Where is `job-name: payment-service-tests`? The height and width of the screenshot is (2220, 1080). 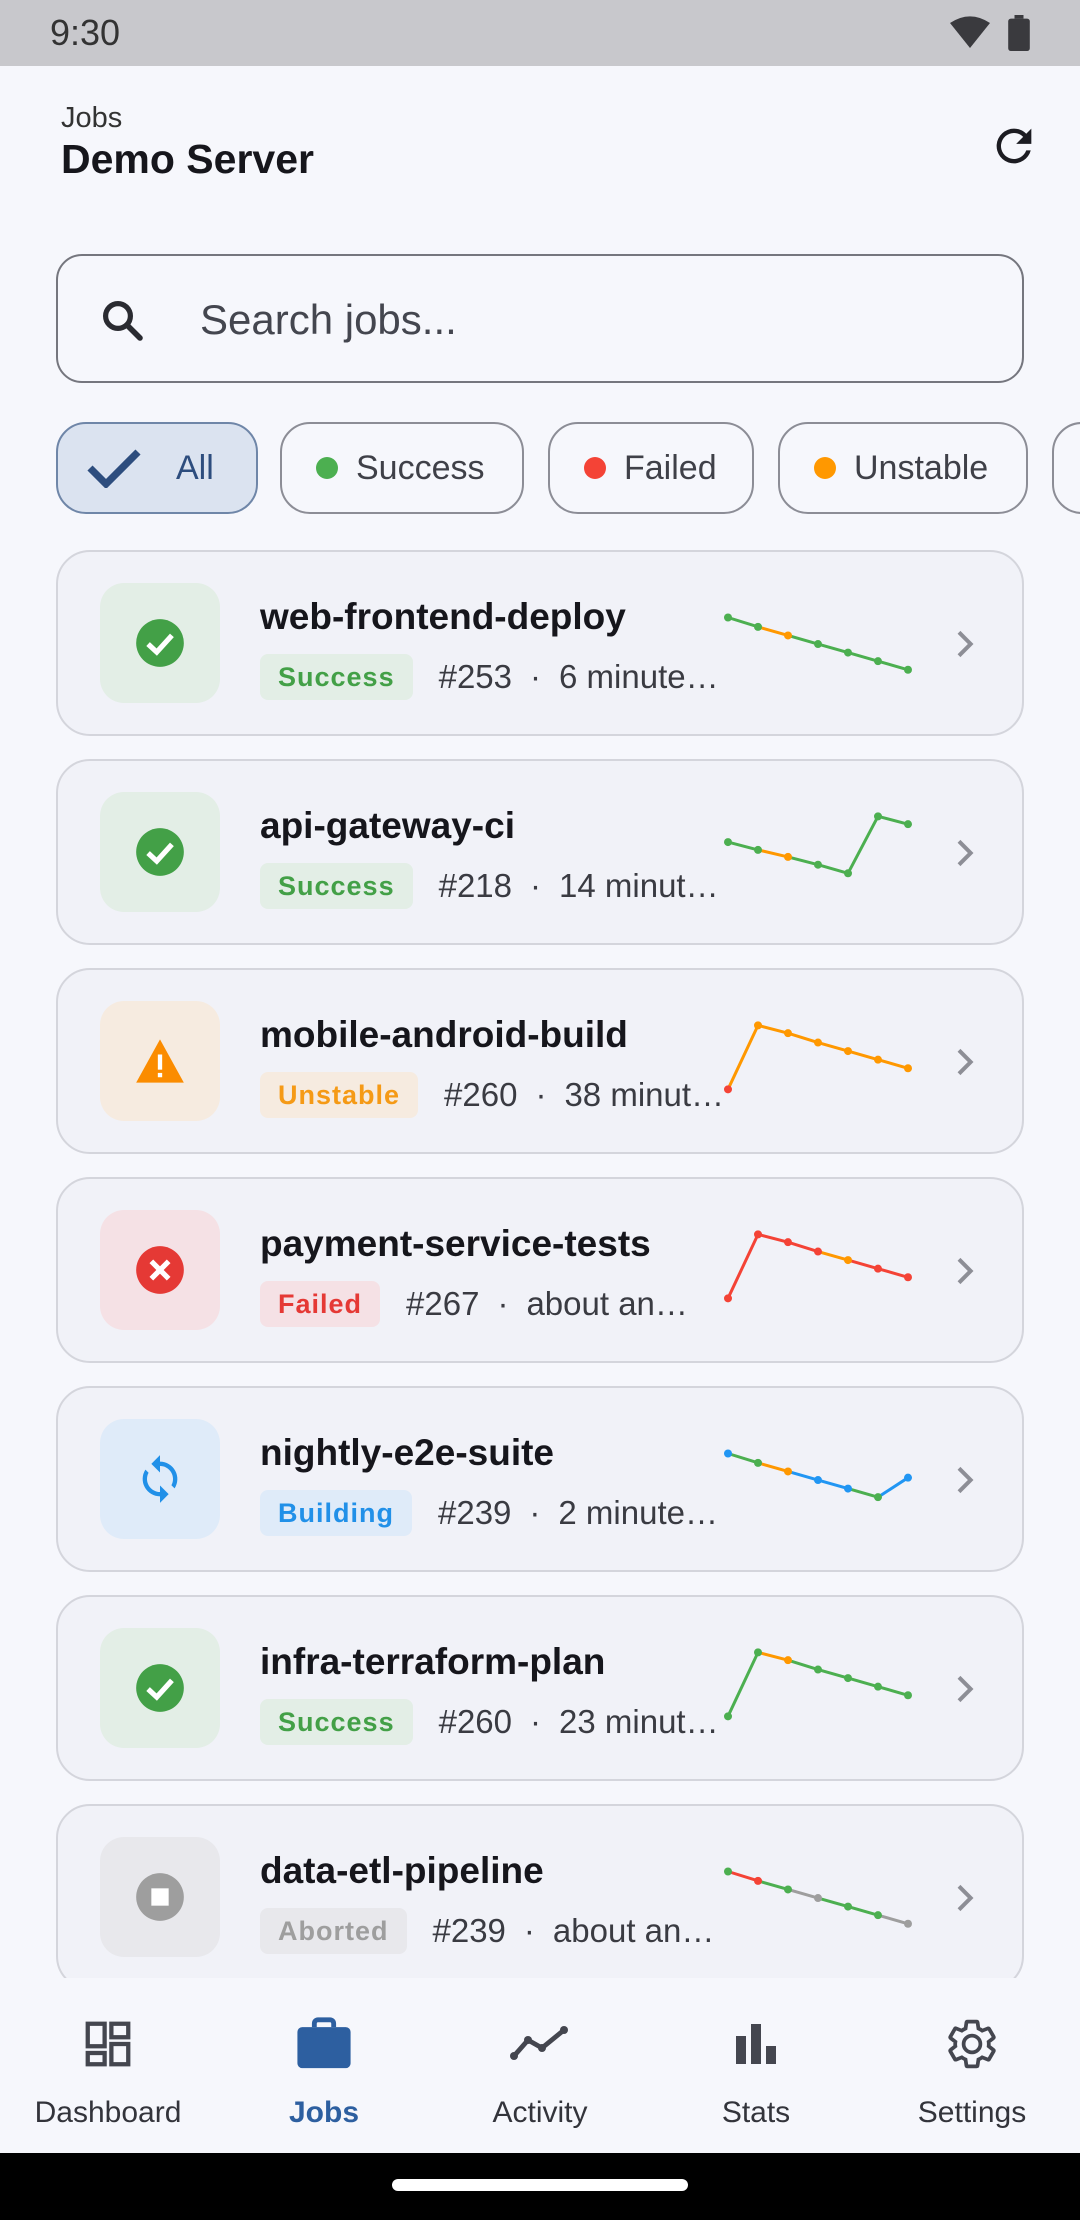 job-name: payment-service-tests is located at coordinates (455, 1243).